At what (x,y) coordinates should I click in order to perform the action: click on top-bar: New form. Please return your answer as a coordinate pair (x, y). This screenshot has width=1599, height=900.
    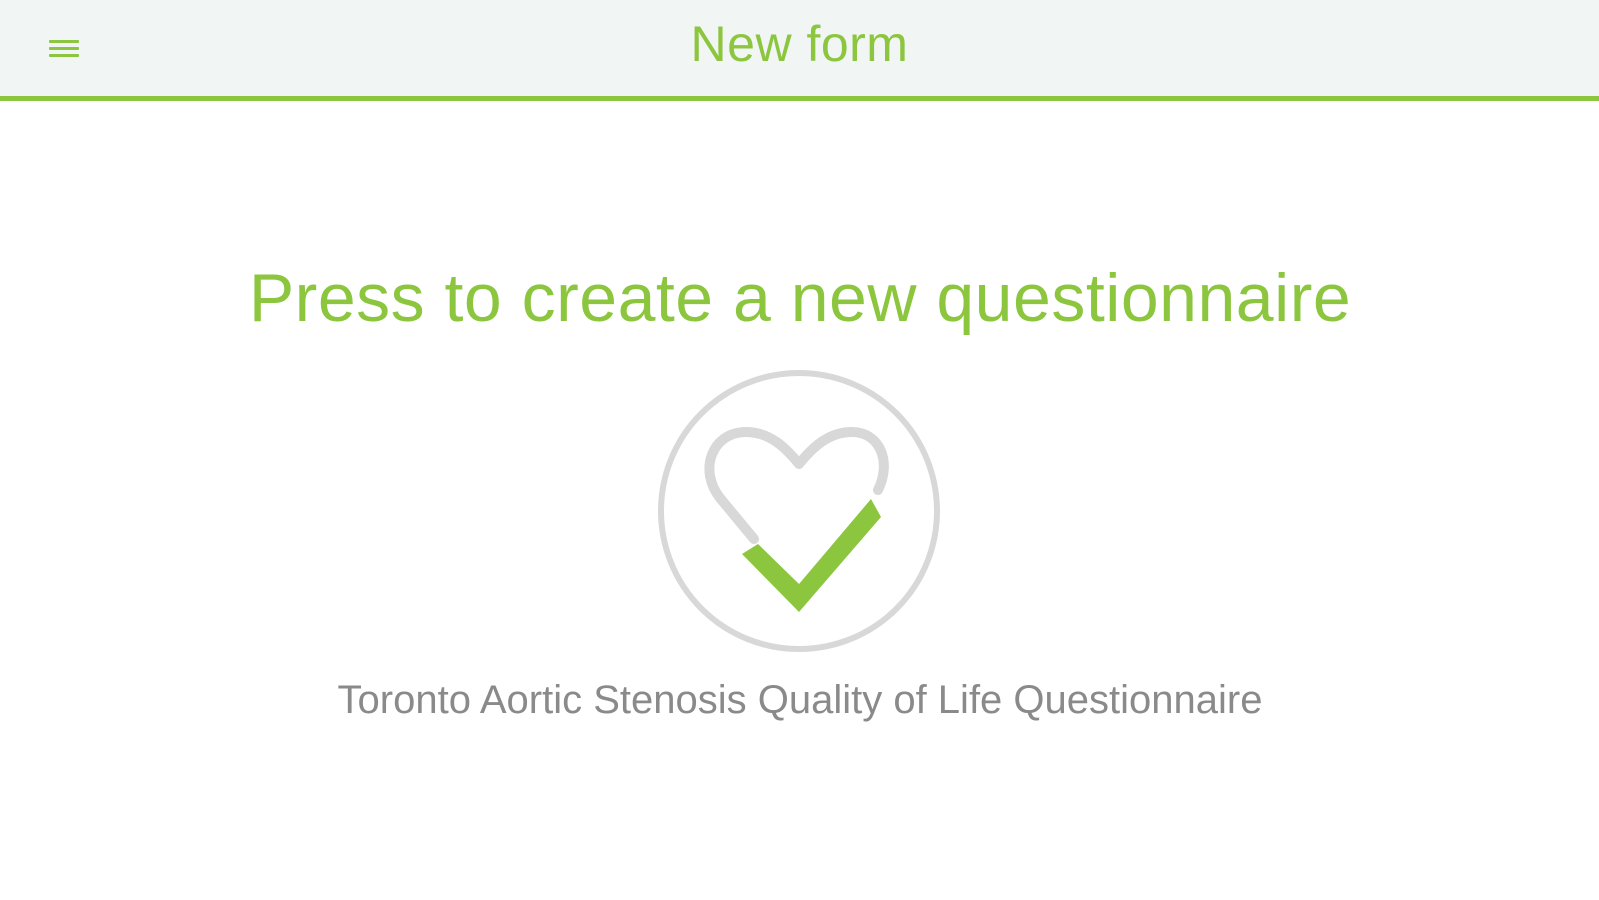
    Looking at the image, I should click on (799, 50).